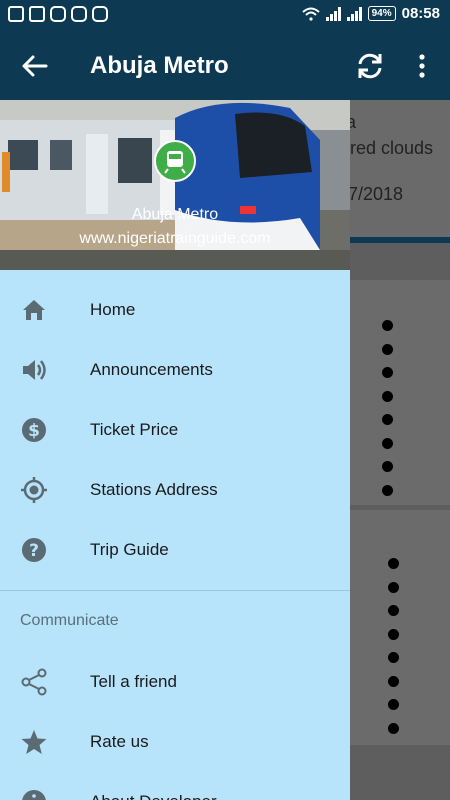 Image resolution: width=450 pixels, height=800 pixels. I want to click on help-icon: ?, so click(34, 550).